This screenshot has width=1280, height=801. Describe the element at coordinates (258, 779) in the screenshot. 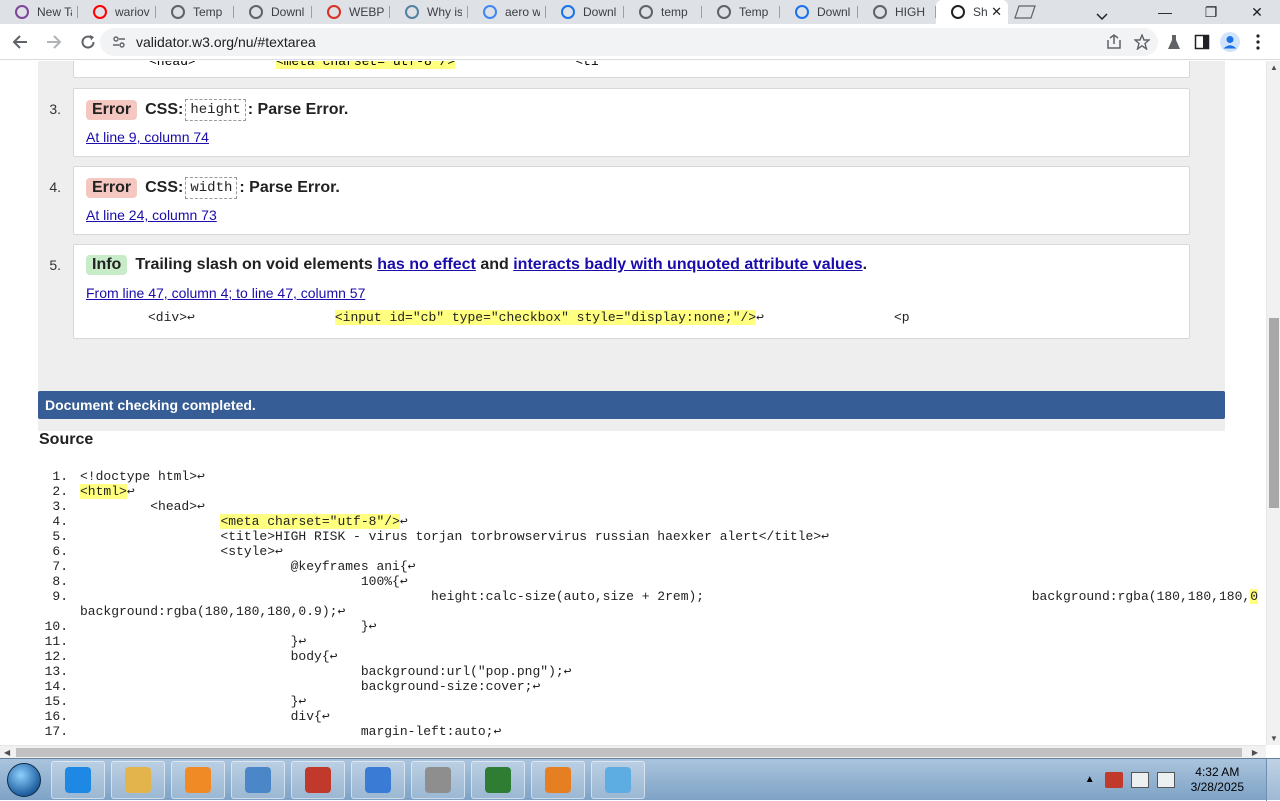

I see `taskbar-display-button` at that location.